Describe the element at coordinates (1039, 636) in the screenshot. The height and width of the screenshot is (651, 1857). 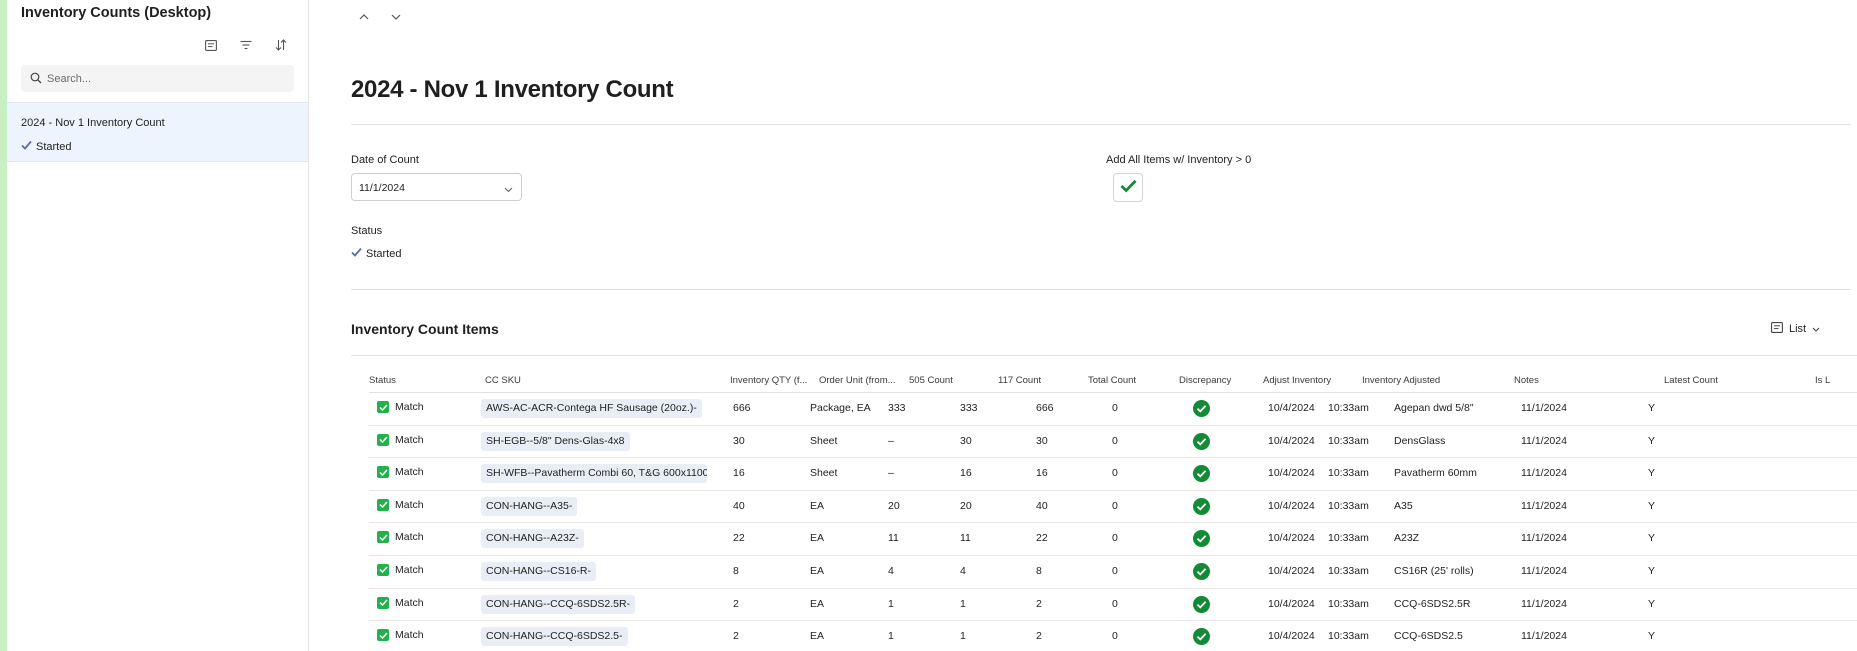
I see `row-total-count: 2` at that location.